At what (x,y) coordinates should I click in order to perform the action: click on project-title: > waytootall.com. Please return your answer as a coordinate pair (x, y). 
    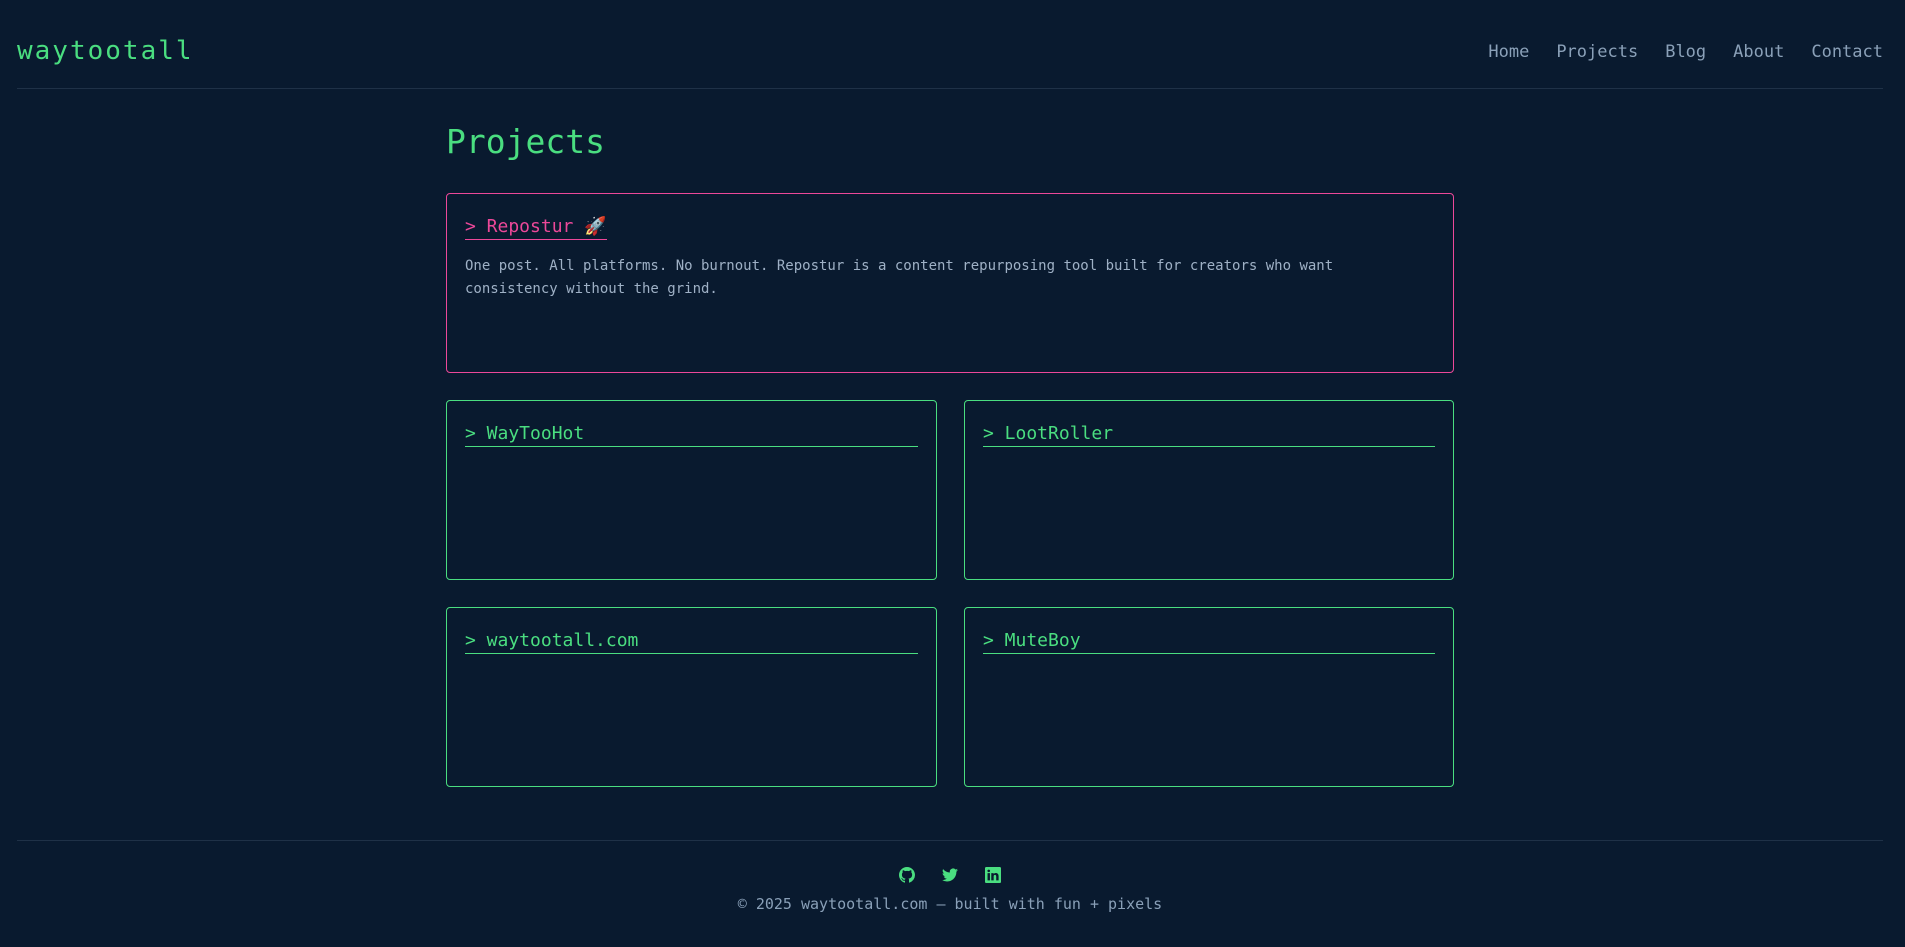
    Looking at the image, I should click on (691, 642).